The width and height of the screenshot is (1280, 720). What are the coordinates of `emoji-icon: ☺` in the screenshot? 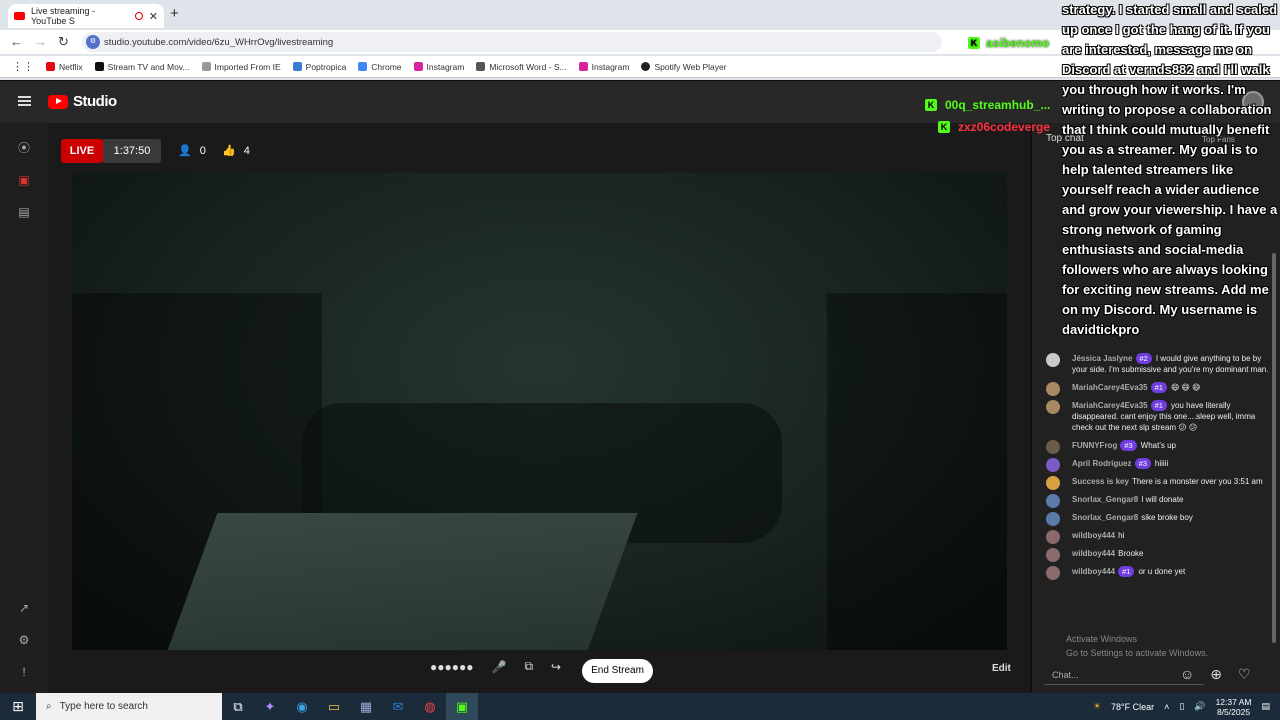 It's located at (1187, 674).